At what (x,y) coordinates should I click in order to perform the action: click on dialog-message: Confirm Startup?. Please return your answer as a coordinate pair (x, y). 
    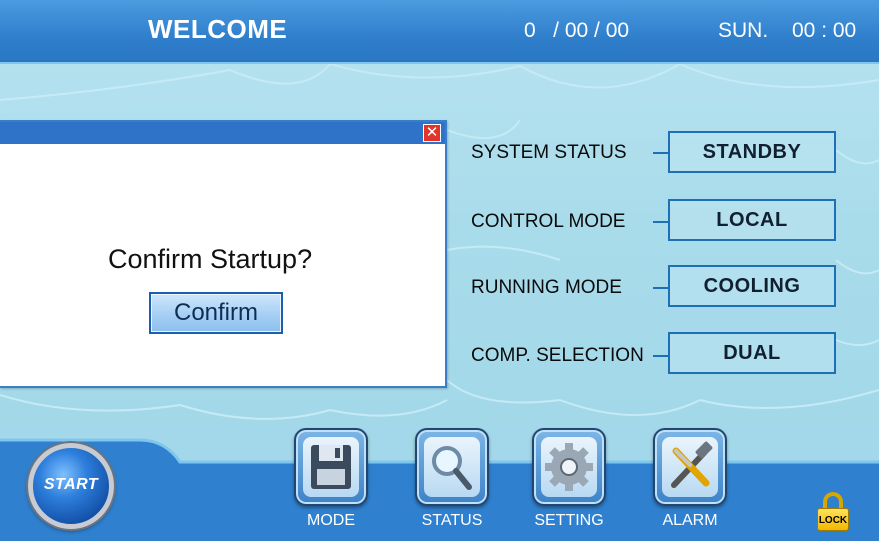
    Looking at the image, I should click on (210, 259).